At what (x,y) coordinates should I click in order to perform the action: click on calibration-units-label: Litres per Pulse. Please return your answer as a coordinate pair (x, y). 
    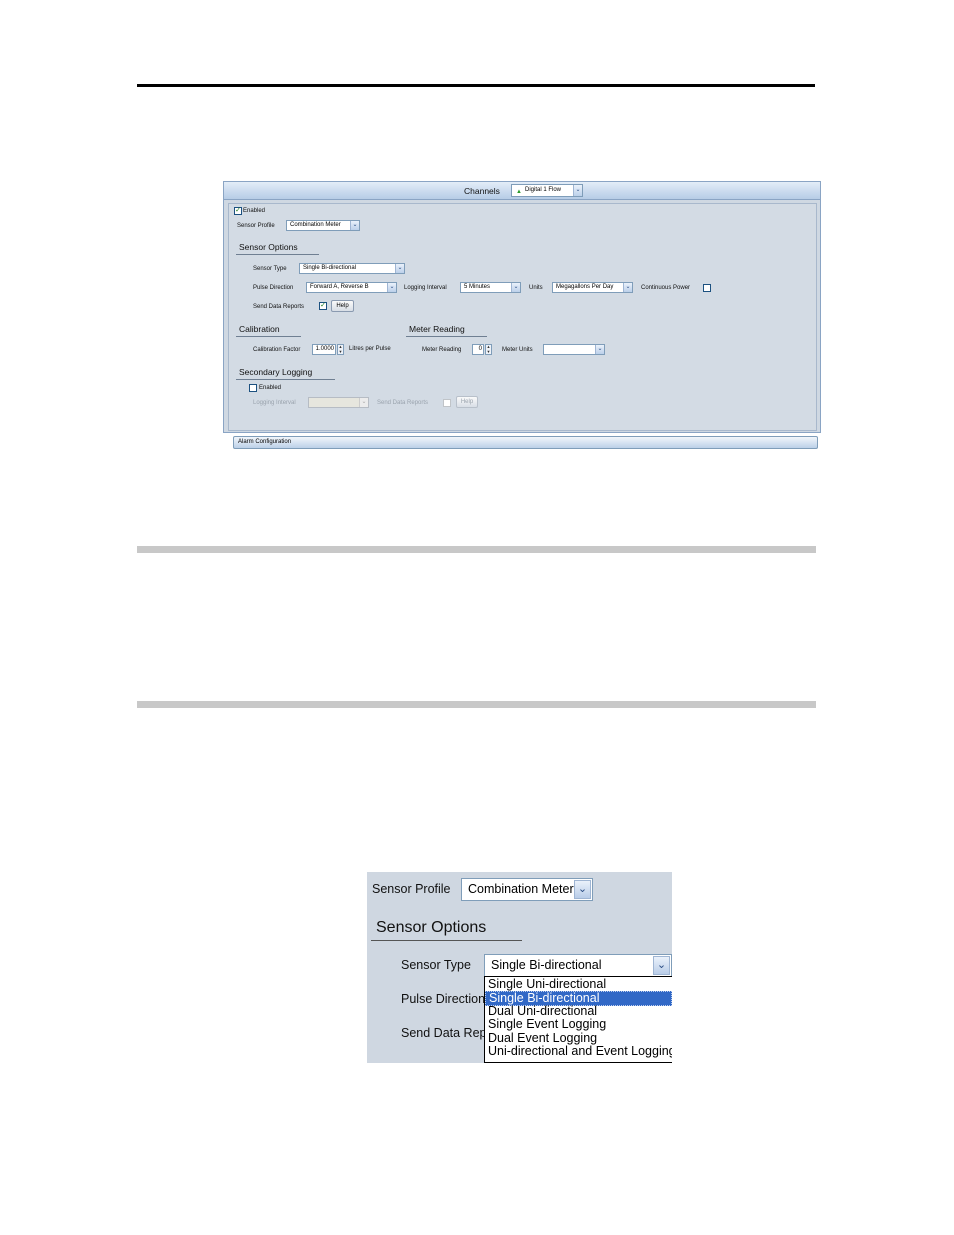
    Looking at the image, I should click on (370, 349).